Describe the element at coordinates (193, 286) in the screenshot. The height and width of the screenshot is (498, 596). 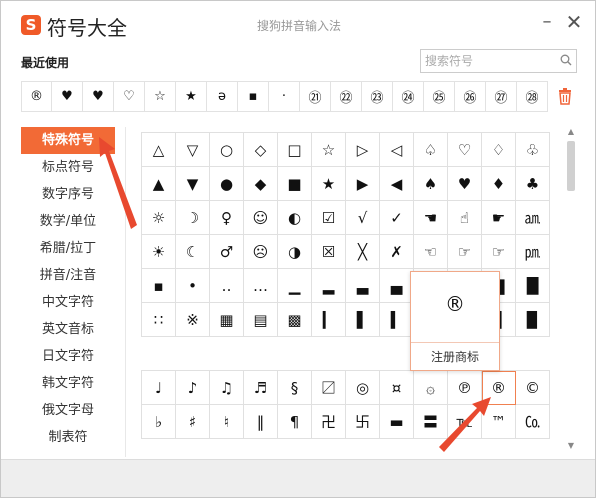
I see `symbol-cell: •` at that location.